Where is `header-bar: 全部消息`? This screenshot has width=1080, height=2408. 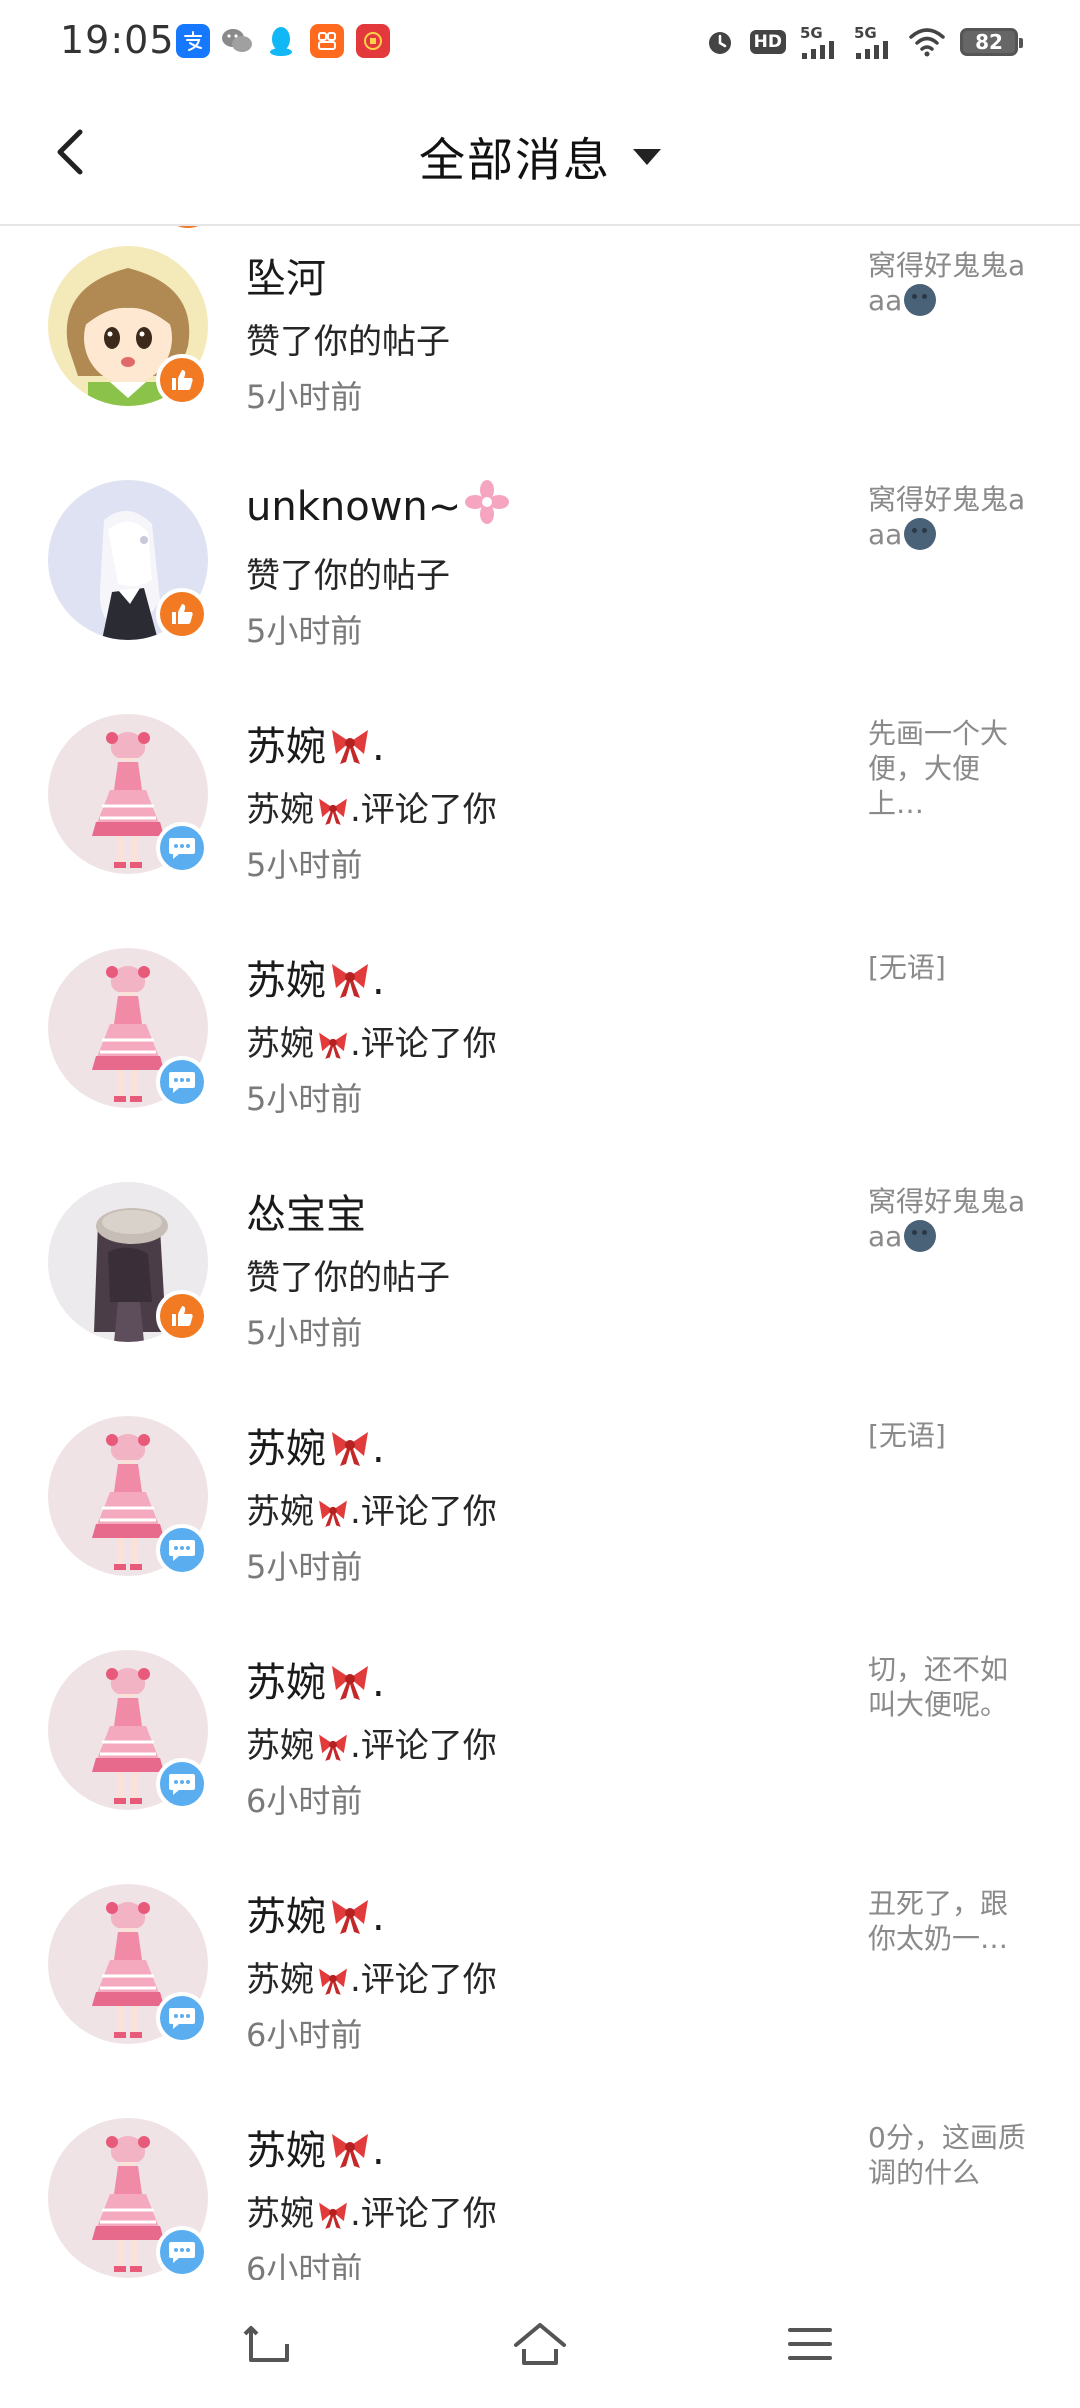
header-bar: 全部消息 is located at coordinates (540, 156).